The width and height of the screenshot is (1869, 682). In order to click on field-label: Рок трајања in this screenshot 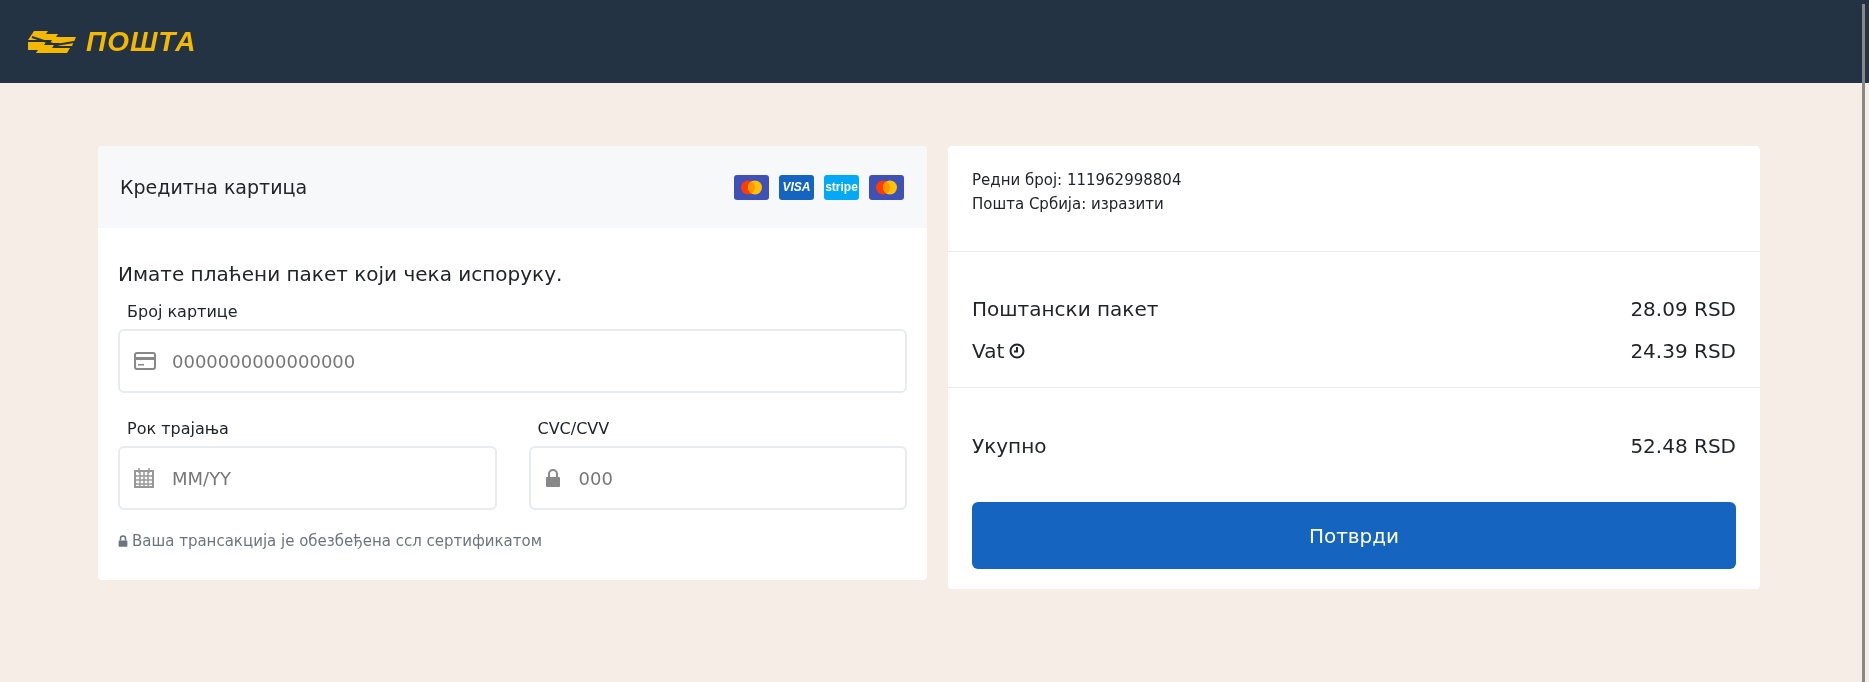, I will do `click(178, 428)`.